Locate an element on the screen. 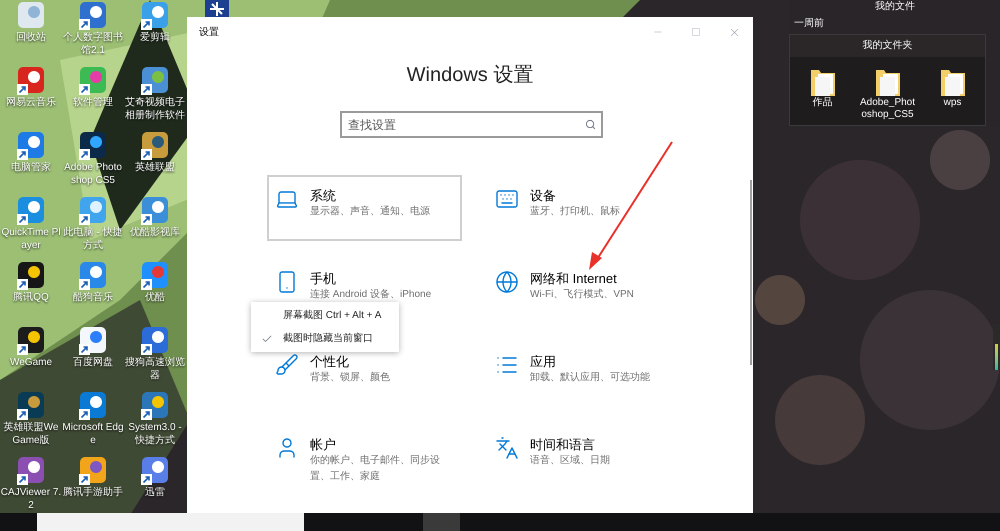 Image resolution: width=1000 pixels, height=531 pixels. icon-label: 酷狗音乐 is located at coordinates (93, 297).